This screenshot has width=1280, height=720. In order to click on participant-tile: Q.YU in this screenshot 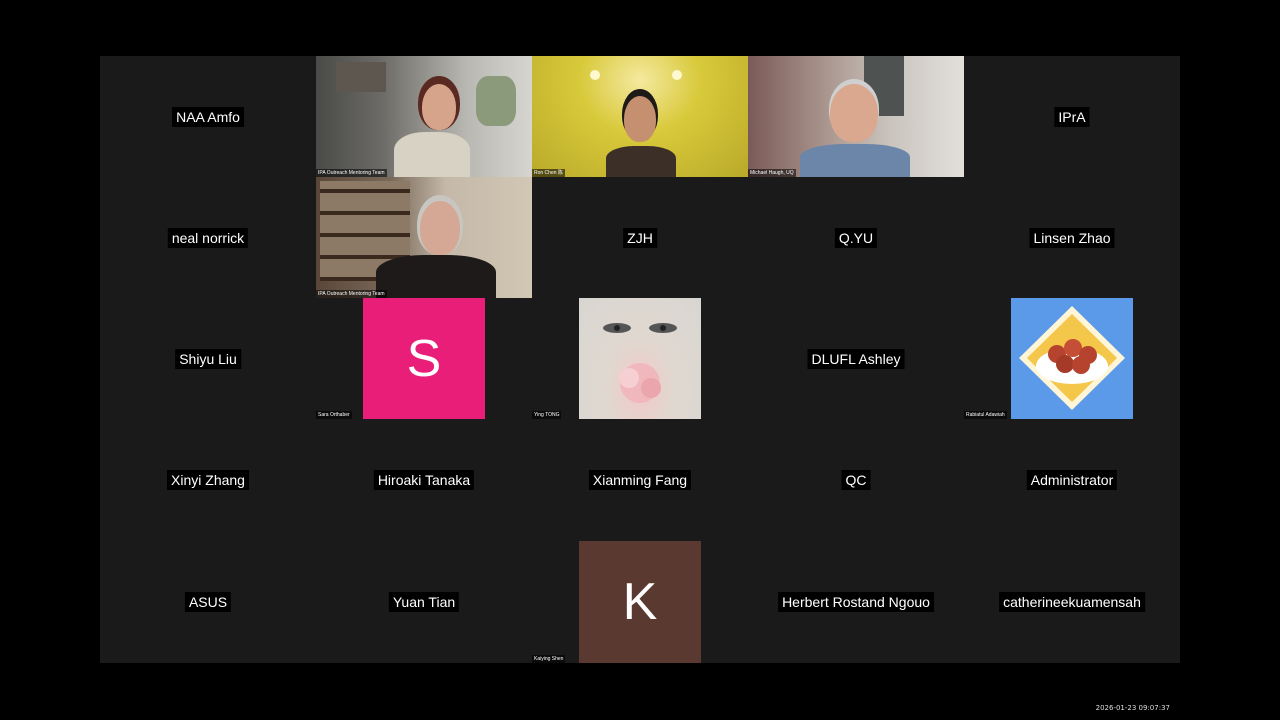, I will do `click(856, 237)`.